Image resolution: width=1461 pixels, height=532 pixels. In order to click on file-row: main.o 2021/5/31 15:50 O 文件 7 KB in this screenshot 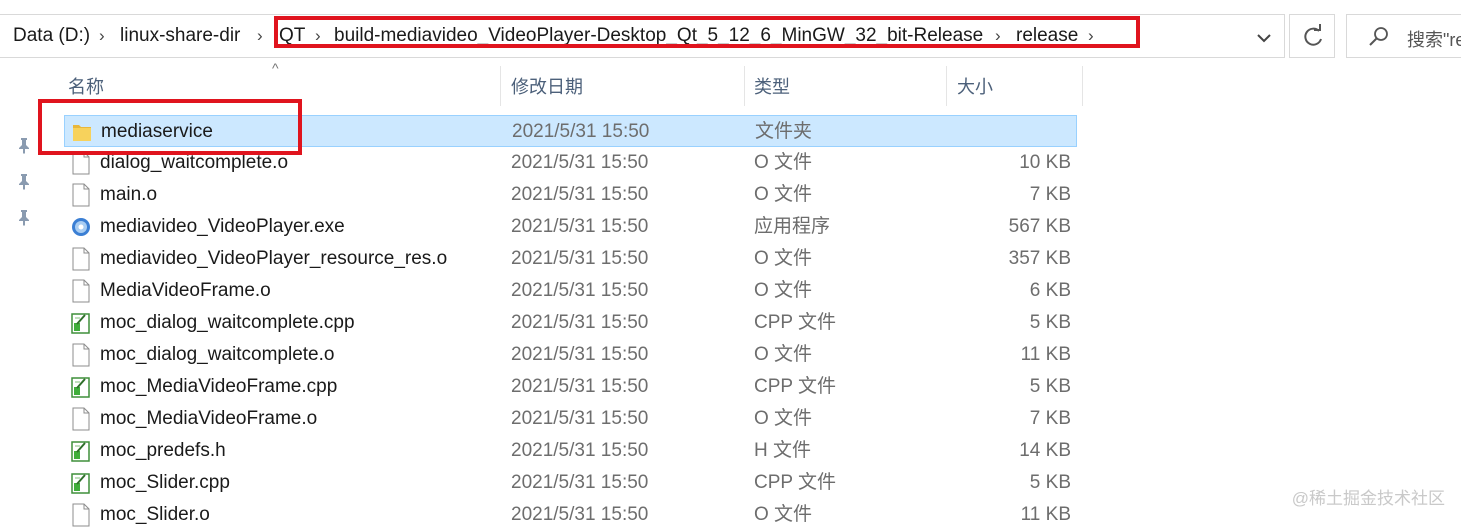, I will do `click(570, 195)`.